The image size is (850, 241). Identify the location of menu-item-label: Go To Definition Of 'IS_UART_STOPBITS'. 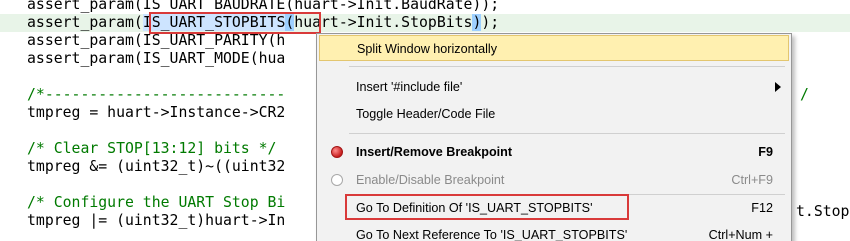
(474, 208).